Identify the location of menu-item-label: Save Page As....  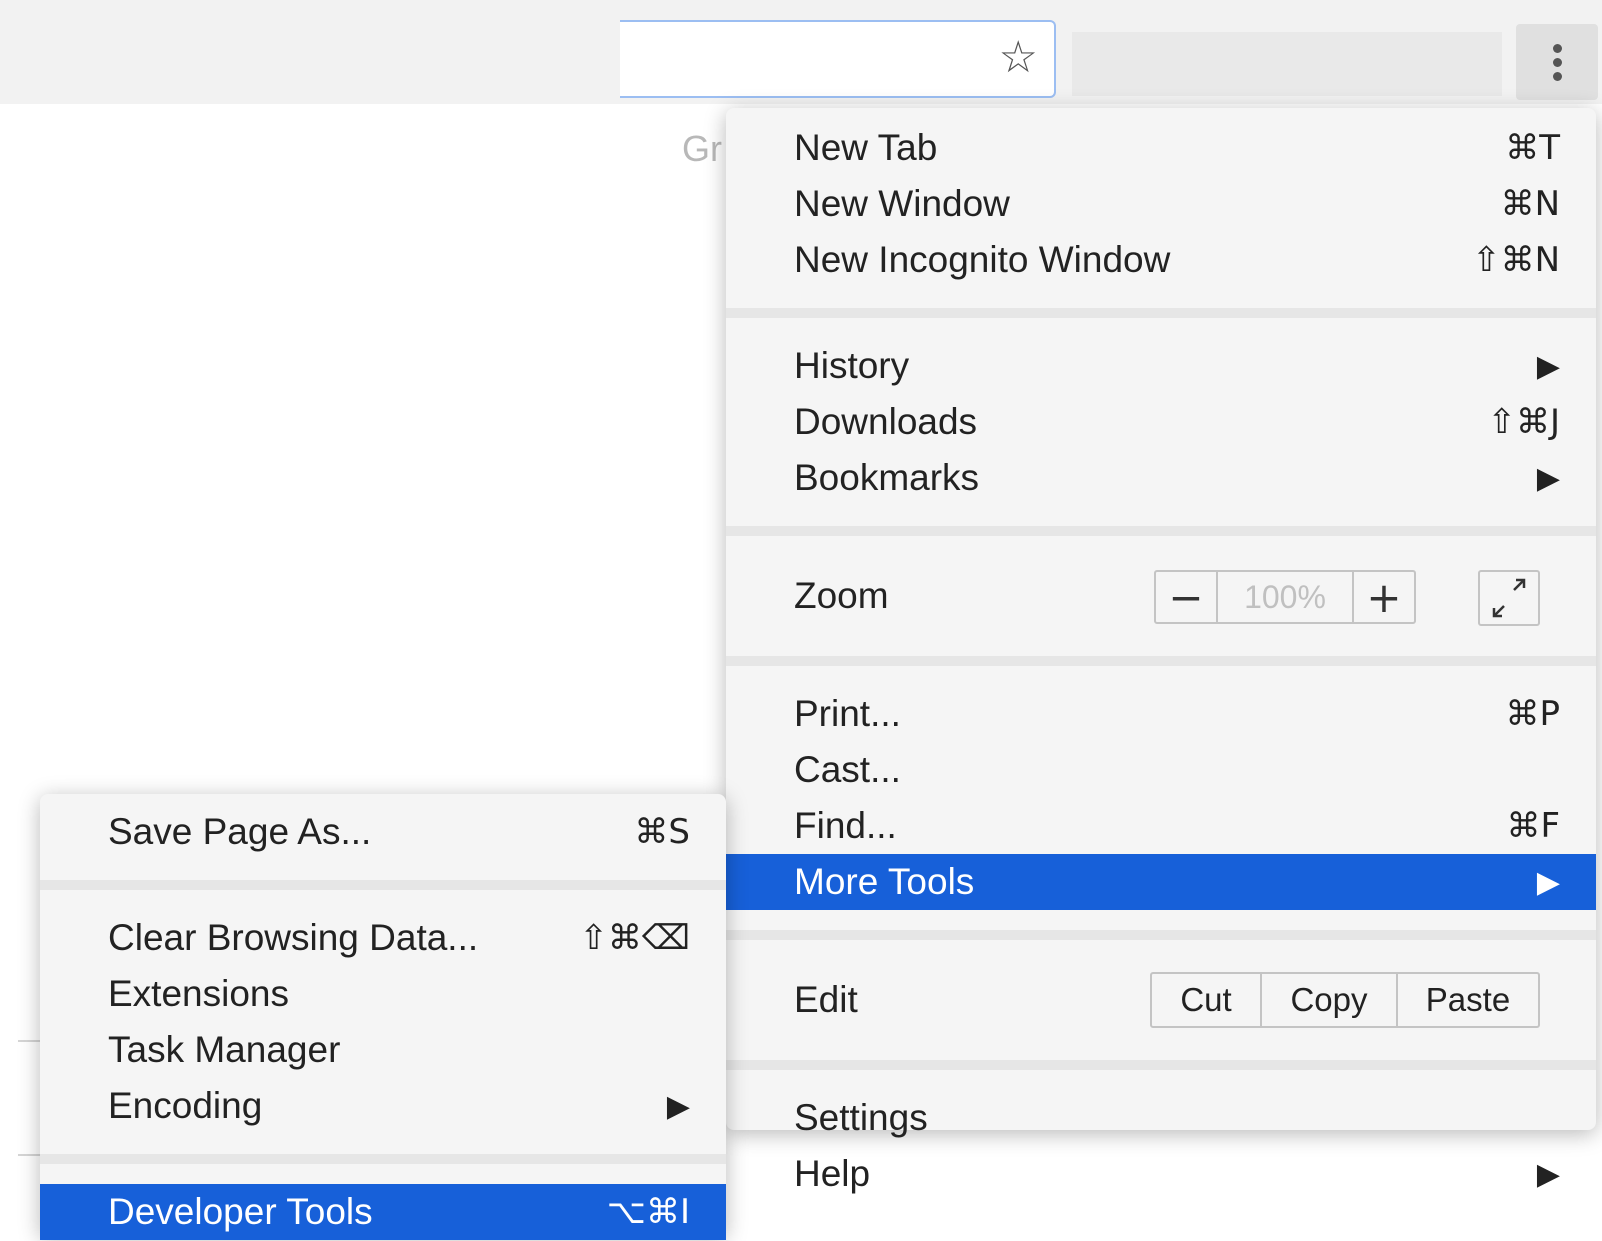
(240, 831).